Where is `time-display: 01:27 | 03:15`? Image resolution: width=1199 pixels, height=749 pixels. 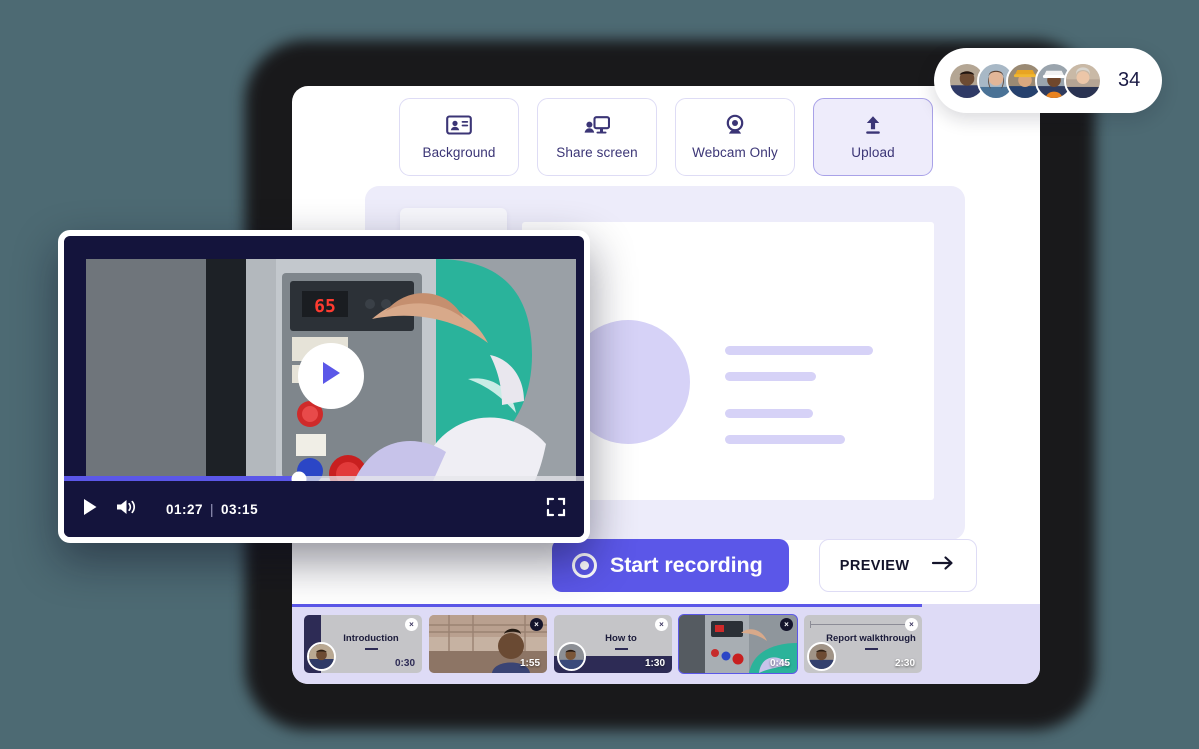 time-display: 01:27 | 03:15 is located at coordinates (212, 509).